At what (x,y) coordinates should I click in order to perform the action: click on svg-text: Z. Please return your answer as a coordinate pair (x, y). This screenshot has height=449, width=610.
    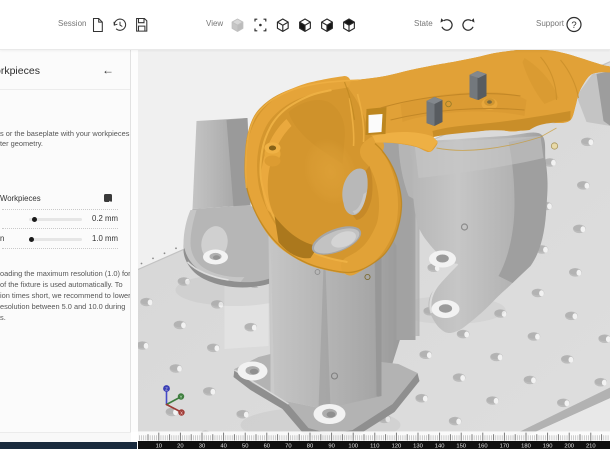
    Looking at the image, I should click on (166, 388).